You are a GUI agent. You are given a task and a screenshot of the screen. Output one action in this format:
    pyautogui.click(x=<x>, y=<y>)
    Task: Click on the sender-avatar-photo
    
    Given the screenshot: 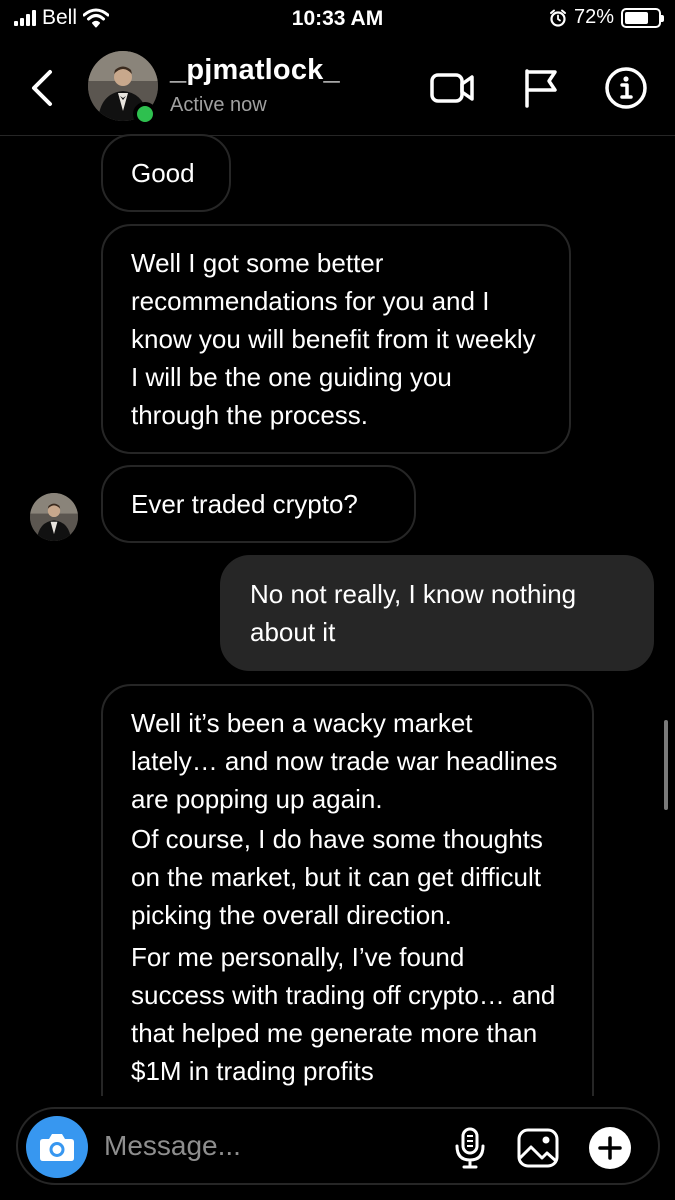 What is the action you would take?
    pyautogui.click(x=54, y=517)
    